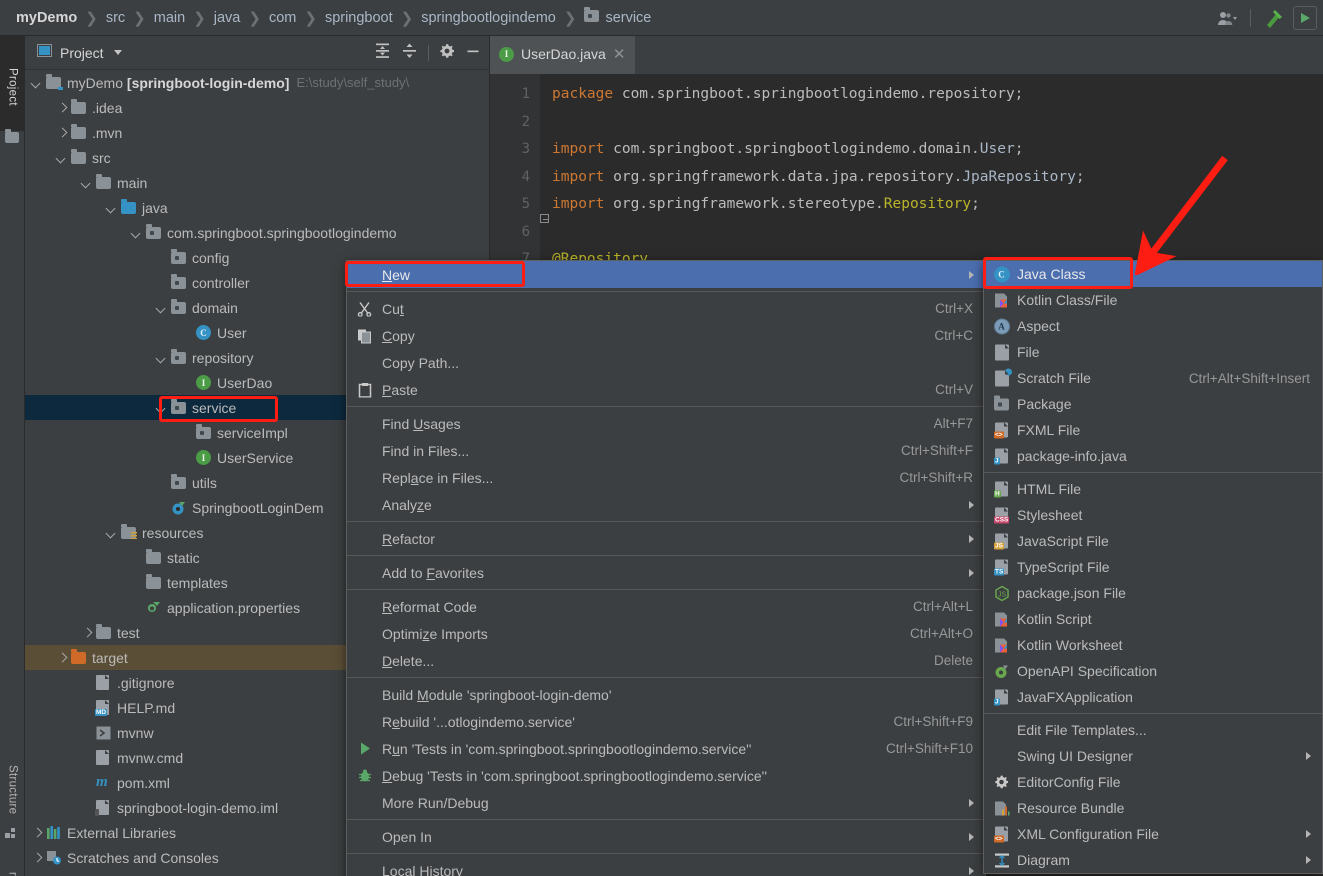  What do you see at coordinates (257, 107) in the screenshot?
I see `tree-row--idea: .idea` at bounding box center [257, 107].